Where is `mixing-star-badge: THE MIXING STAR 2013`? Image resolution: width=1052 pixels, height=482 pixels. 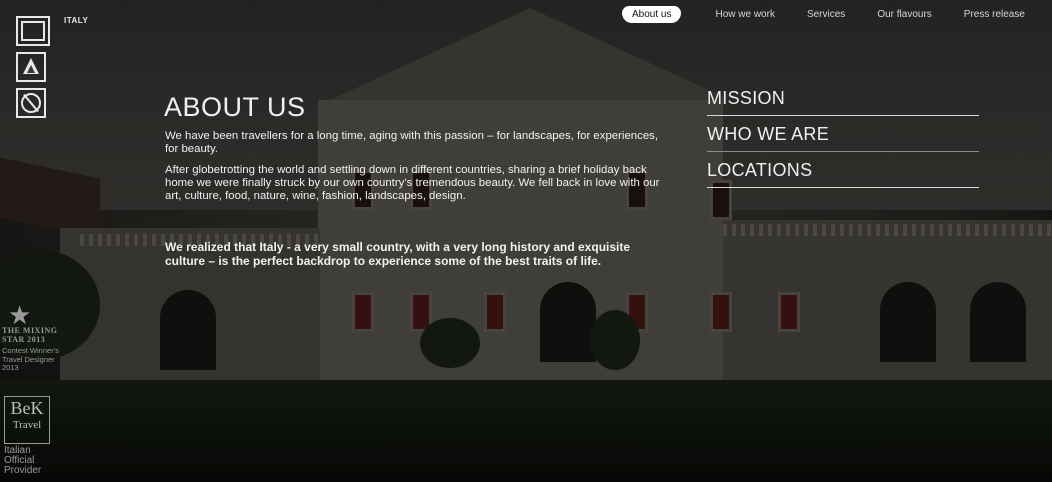 mixing-star-badge: THE MIXING STAR 2013 is located at coordinates (29, 335).